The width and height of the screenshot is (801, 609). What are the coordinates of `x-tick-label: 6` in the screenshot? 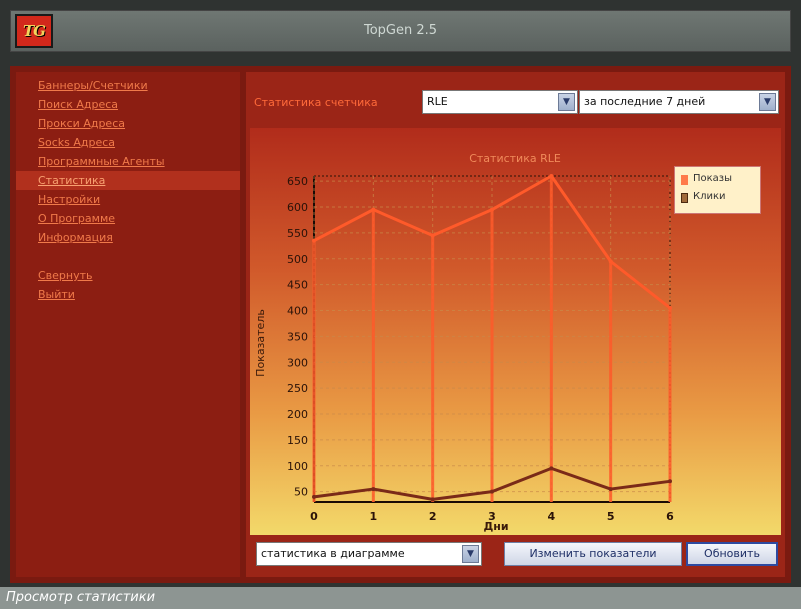 It's located at (670, 516).